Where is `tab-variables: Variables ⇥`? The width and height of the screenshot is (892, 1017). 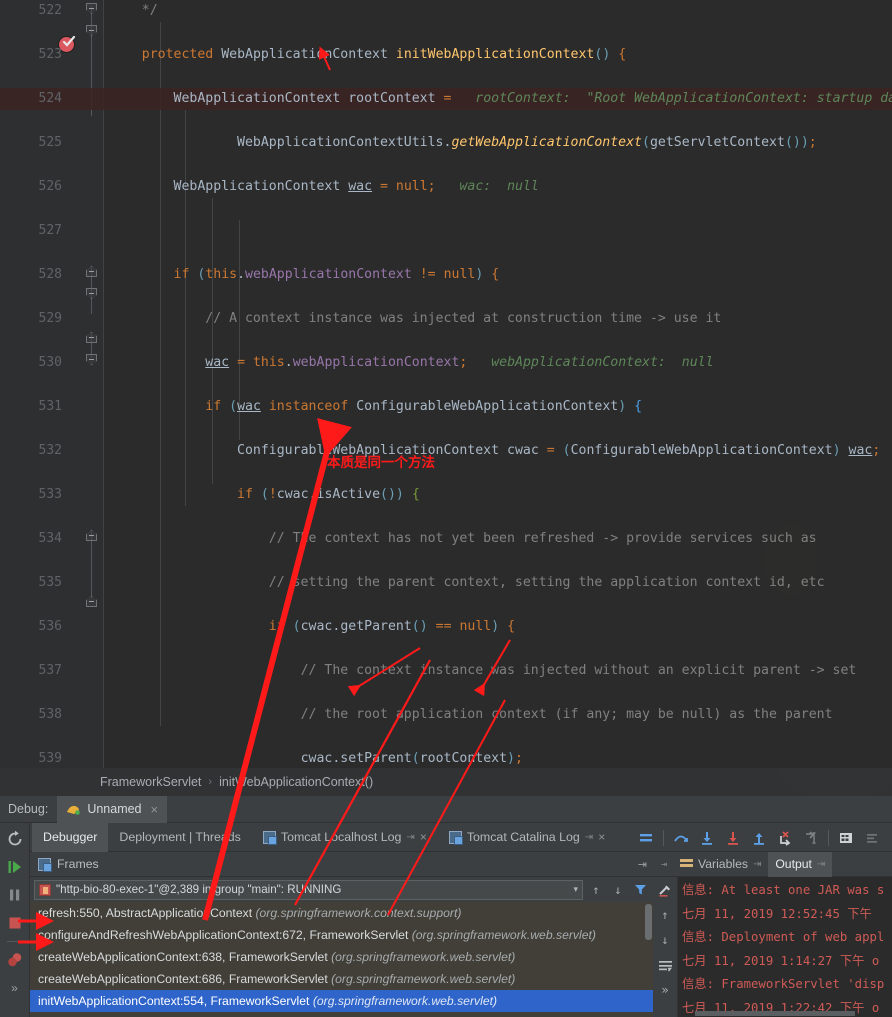
tab-variables: Variables ⇥ is located at coordinates (720, 864).